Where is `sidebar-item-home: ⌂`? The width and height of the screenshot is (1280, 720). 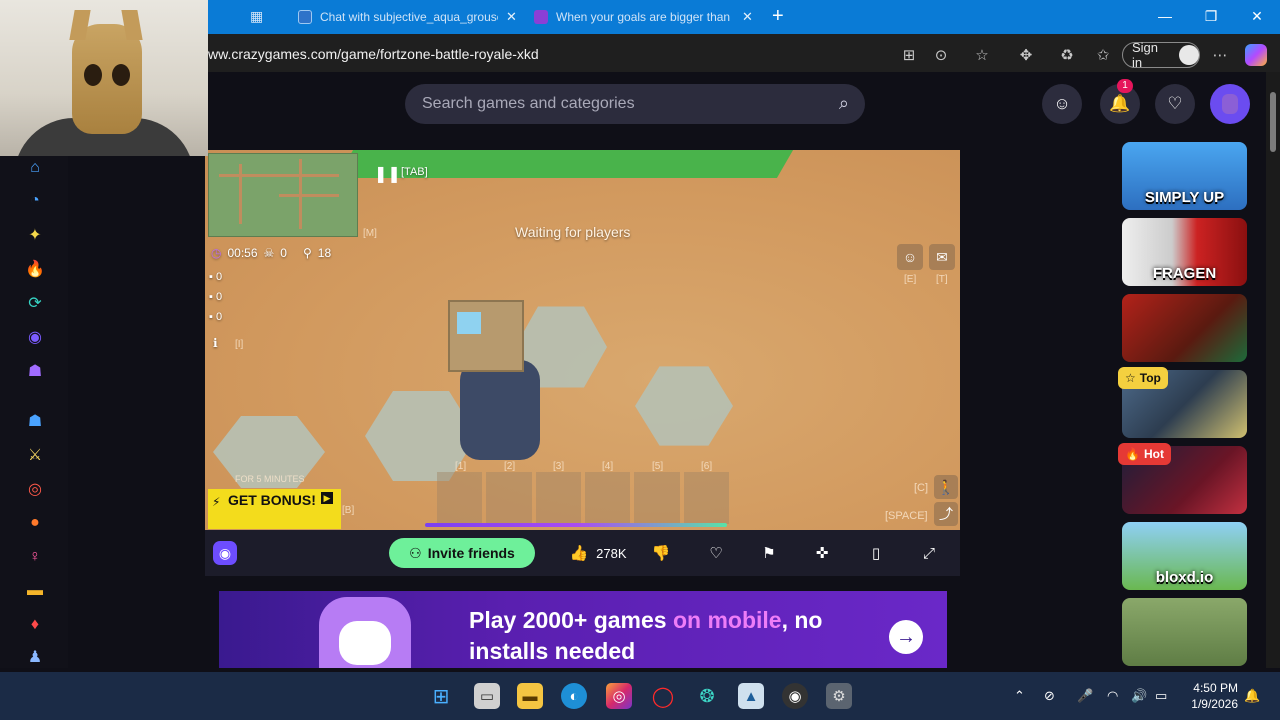
sidebar-item-home: ⌂ is located at coordinates (35, 168).